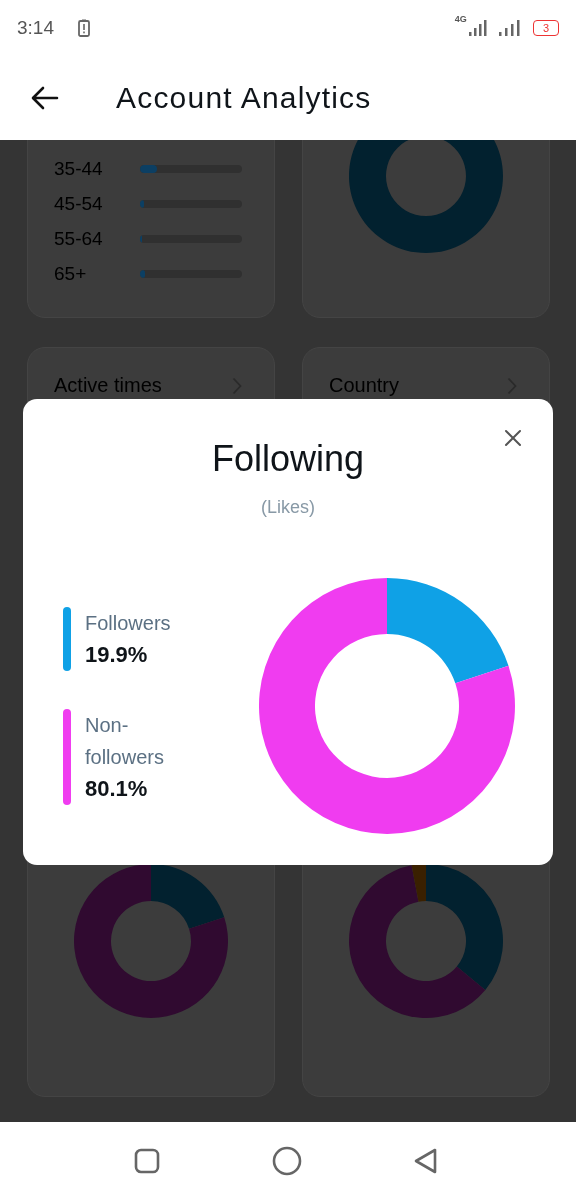 The height and width of the screenshot is (1200, 576). I want to click on age-range-label: 45-54, so click(79, 203).